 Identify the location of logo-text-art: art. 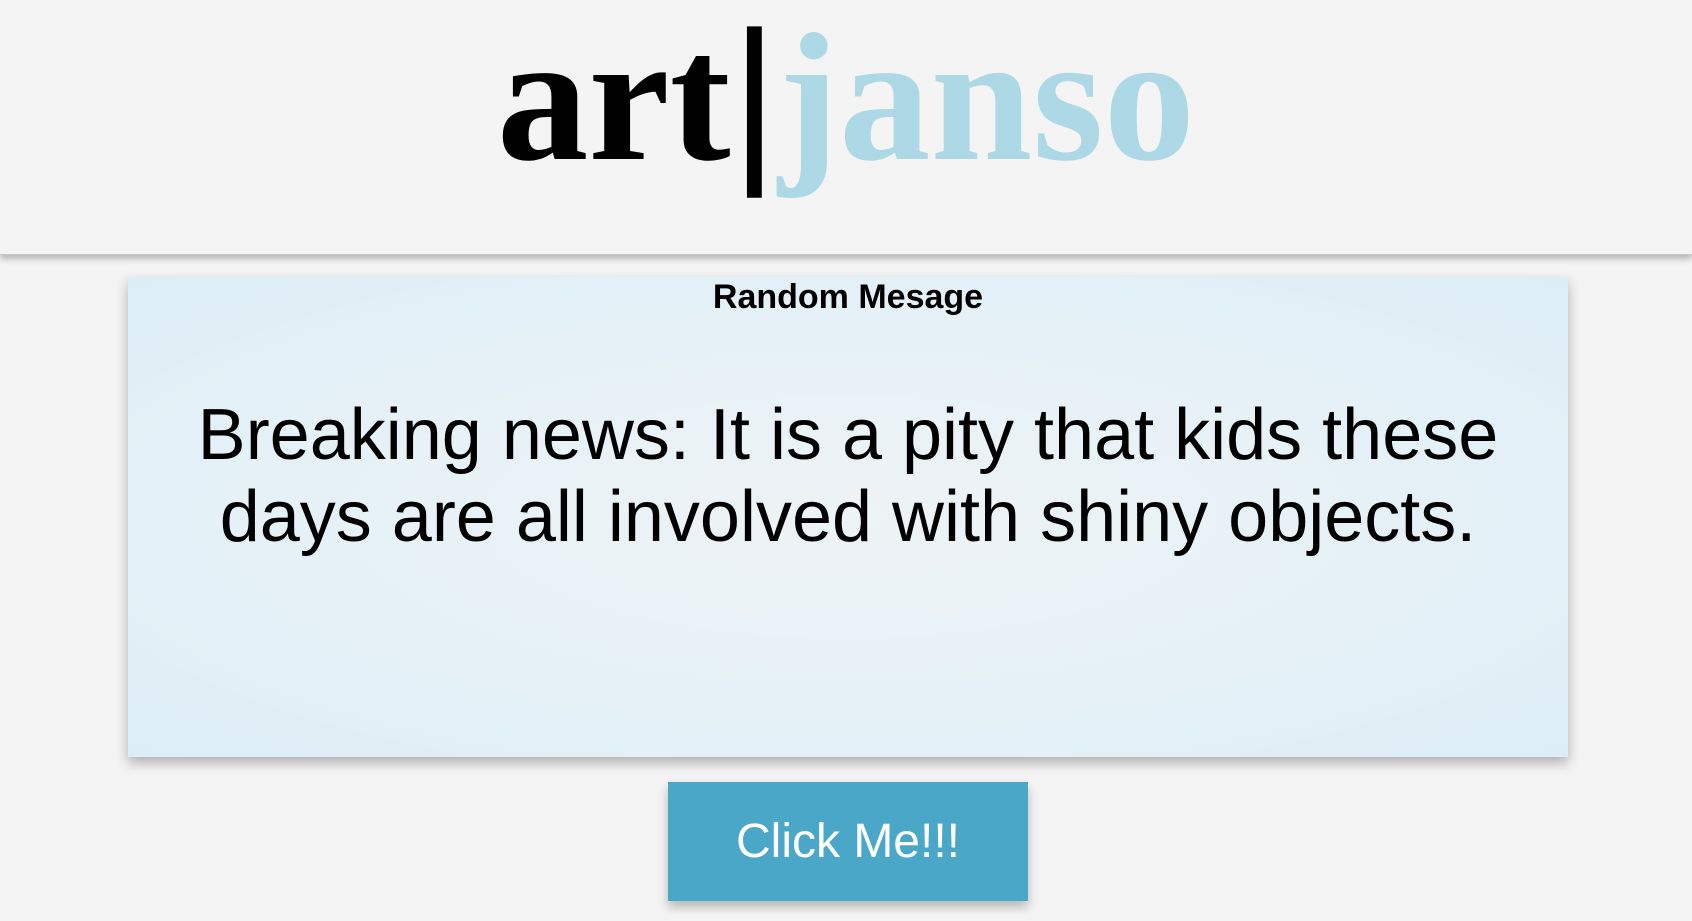
(613, 99).